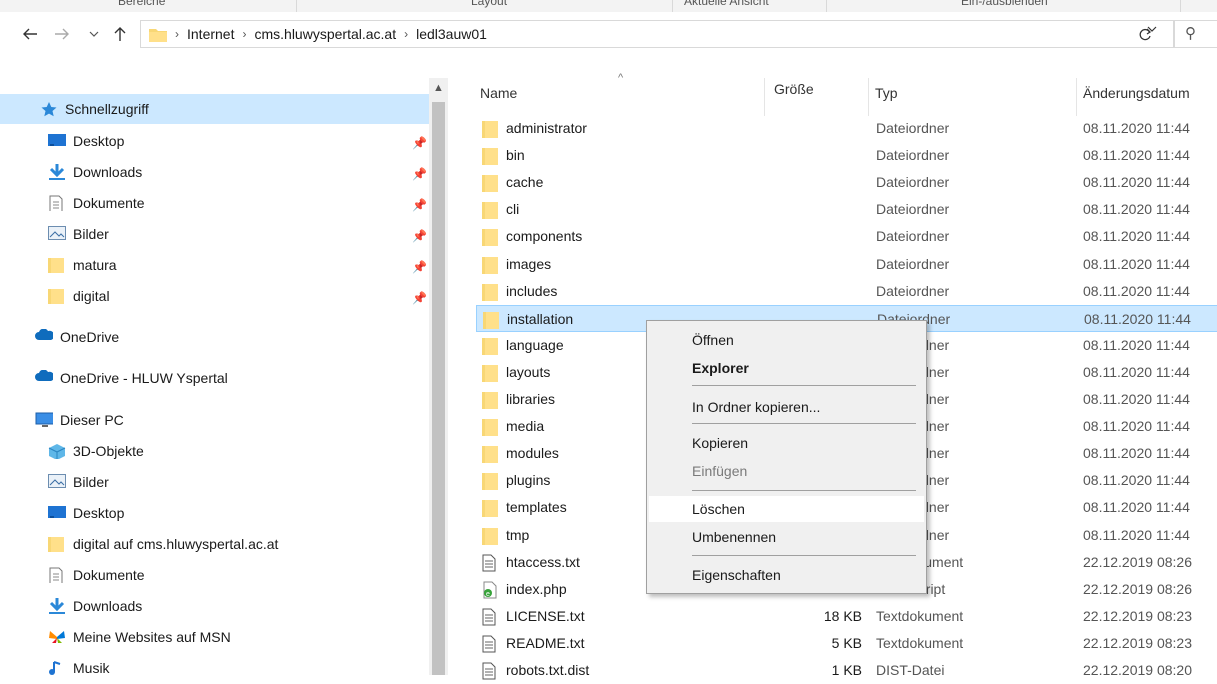 This screenshot has height=684, width=1217. I want to click on desktop-icon, so click(57, 512).